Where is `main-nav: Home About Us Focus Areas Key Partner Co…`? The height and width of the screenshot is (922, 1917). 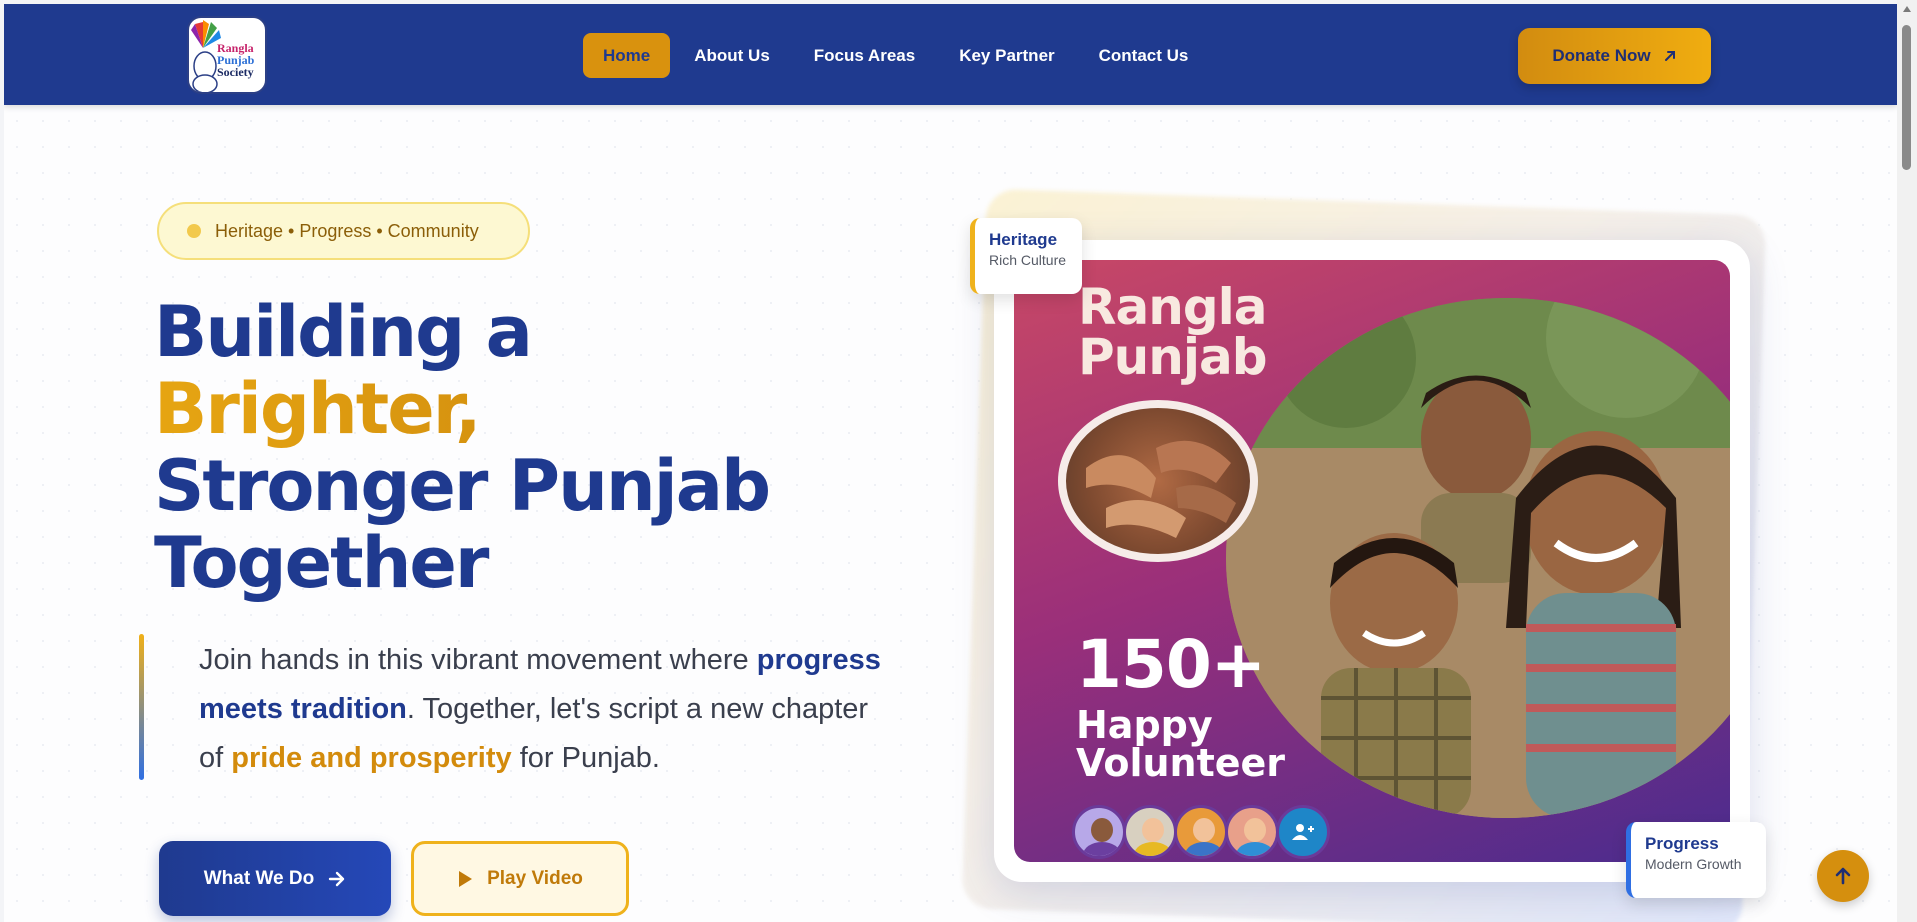 main-nav: Home About Us Focus Areas Key Partner Co… is located at coordinates (897, 55).